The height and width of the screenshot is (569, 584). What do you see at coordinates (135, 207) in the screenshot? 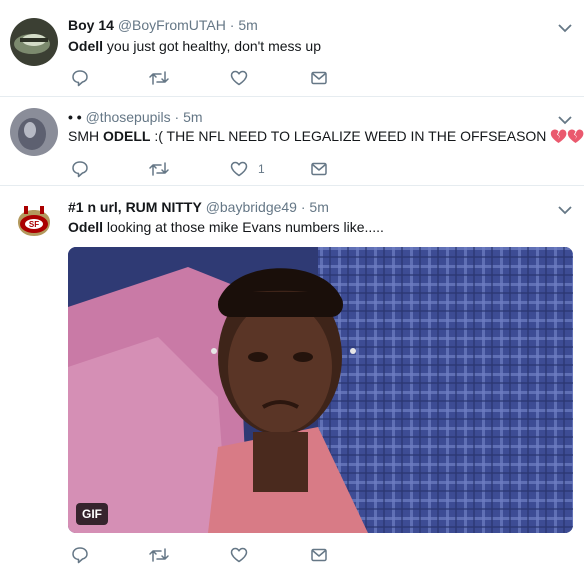
I see `display-name: #1 n url, RUM NITTY` at bounding box center [135, 207].